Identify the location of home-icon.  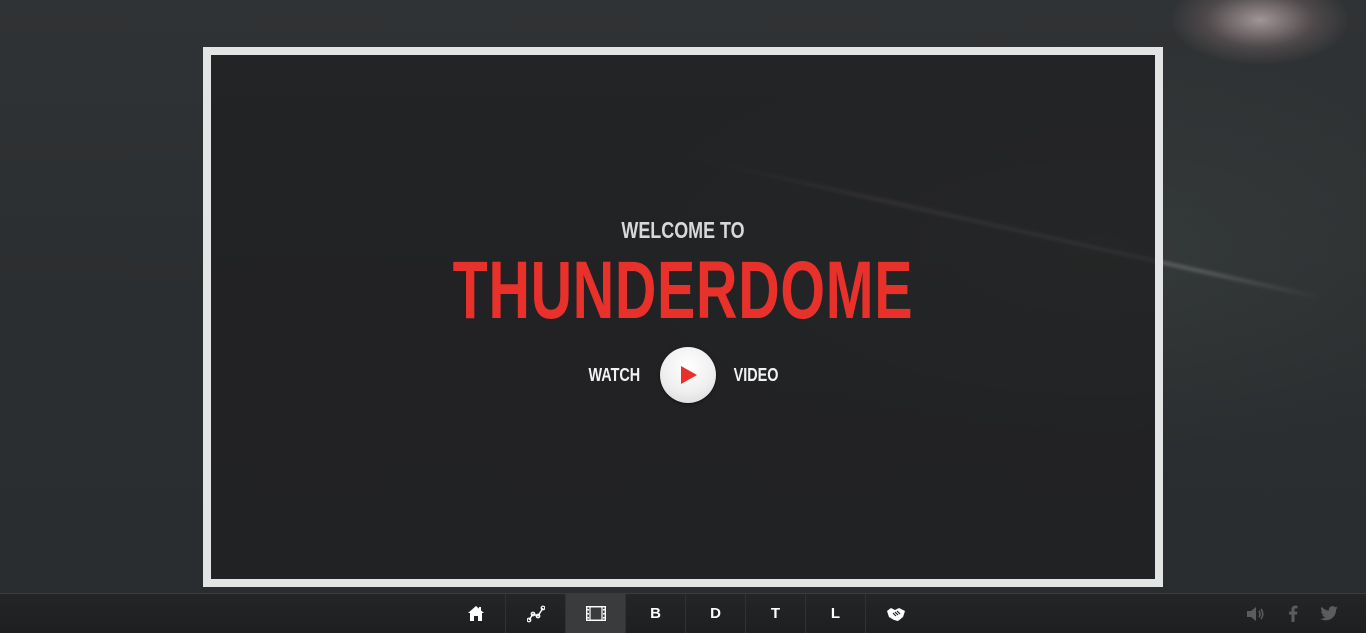
(475, 613).